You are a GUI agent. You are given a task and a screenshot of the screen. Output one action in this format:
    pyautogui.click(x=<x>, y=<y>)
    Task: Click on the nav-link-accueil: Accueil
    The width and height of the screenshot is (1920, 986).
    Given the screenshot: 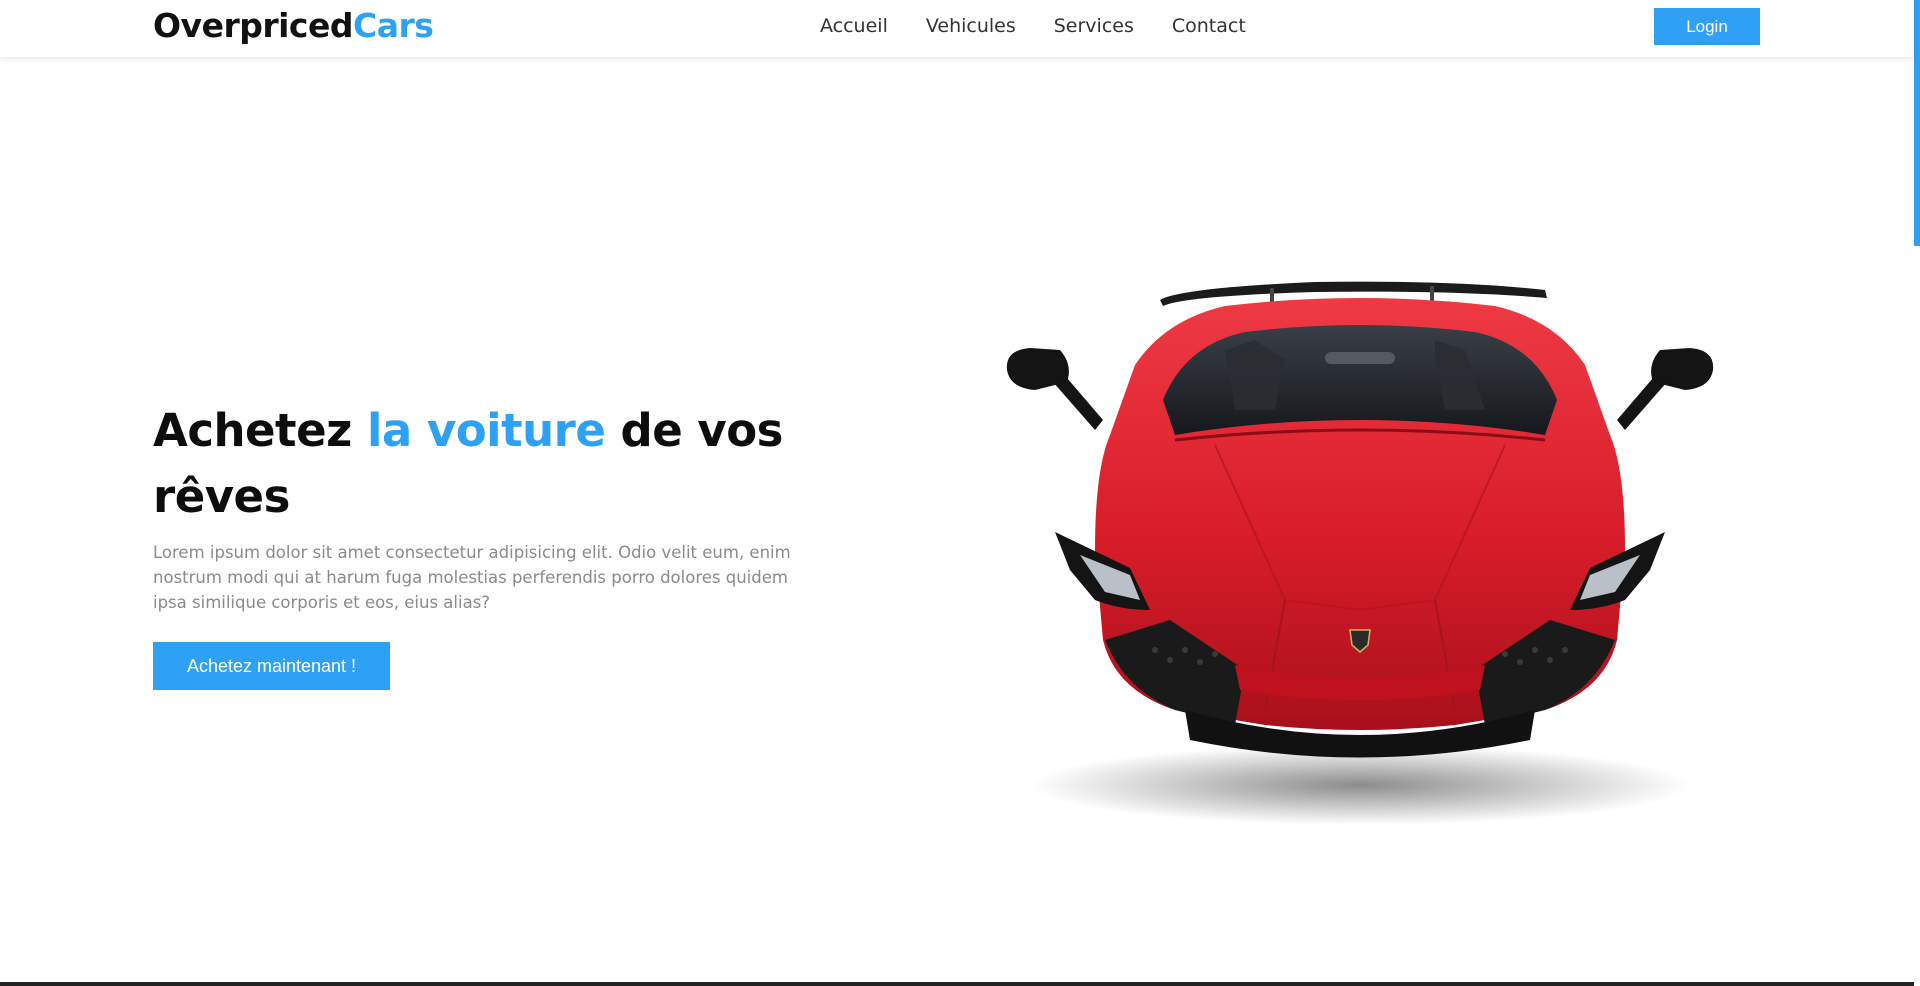 What is the action you would take?
    pyautogui.click(x=854, y=26)
    